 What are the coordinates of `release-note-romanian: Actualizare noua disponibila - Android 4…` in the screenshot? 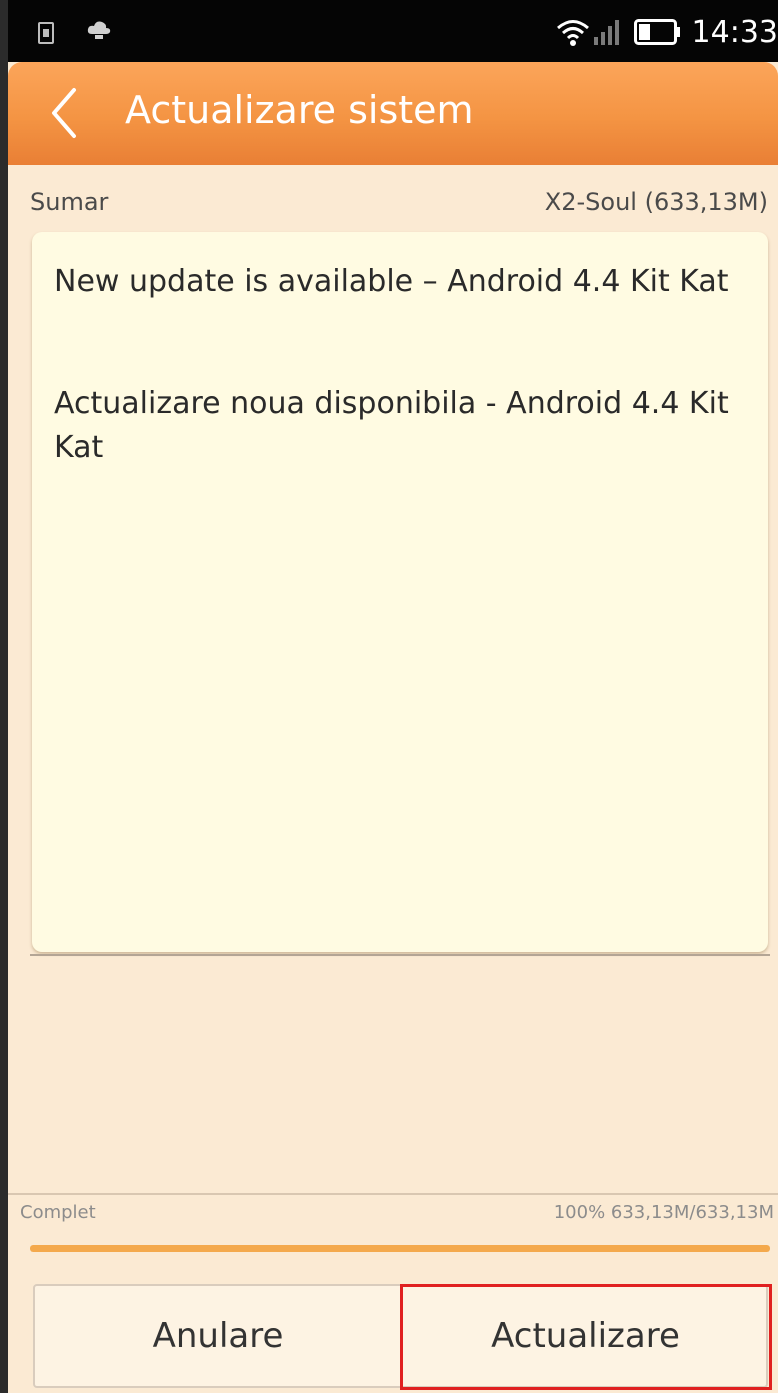 It's located at (391, 425).